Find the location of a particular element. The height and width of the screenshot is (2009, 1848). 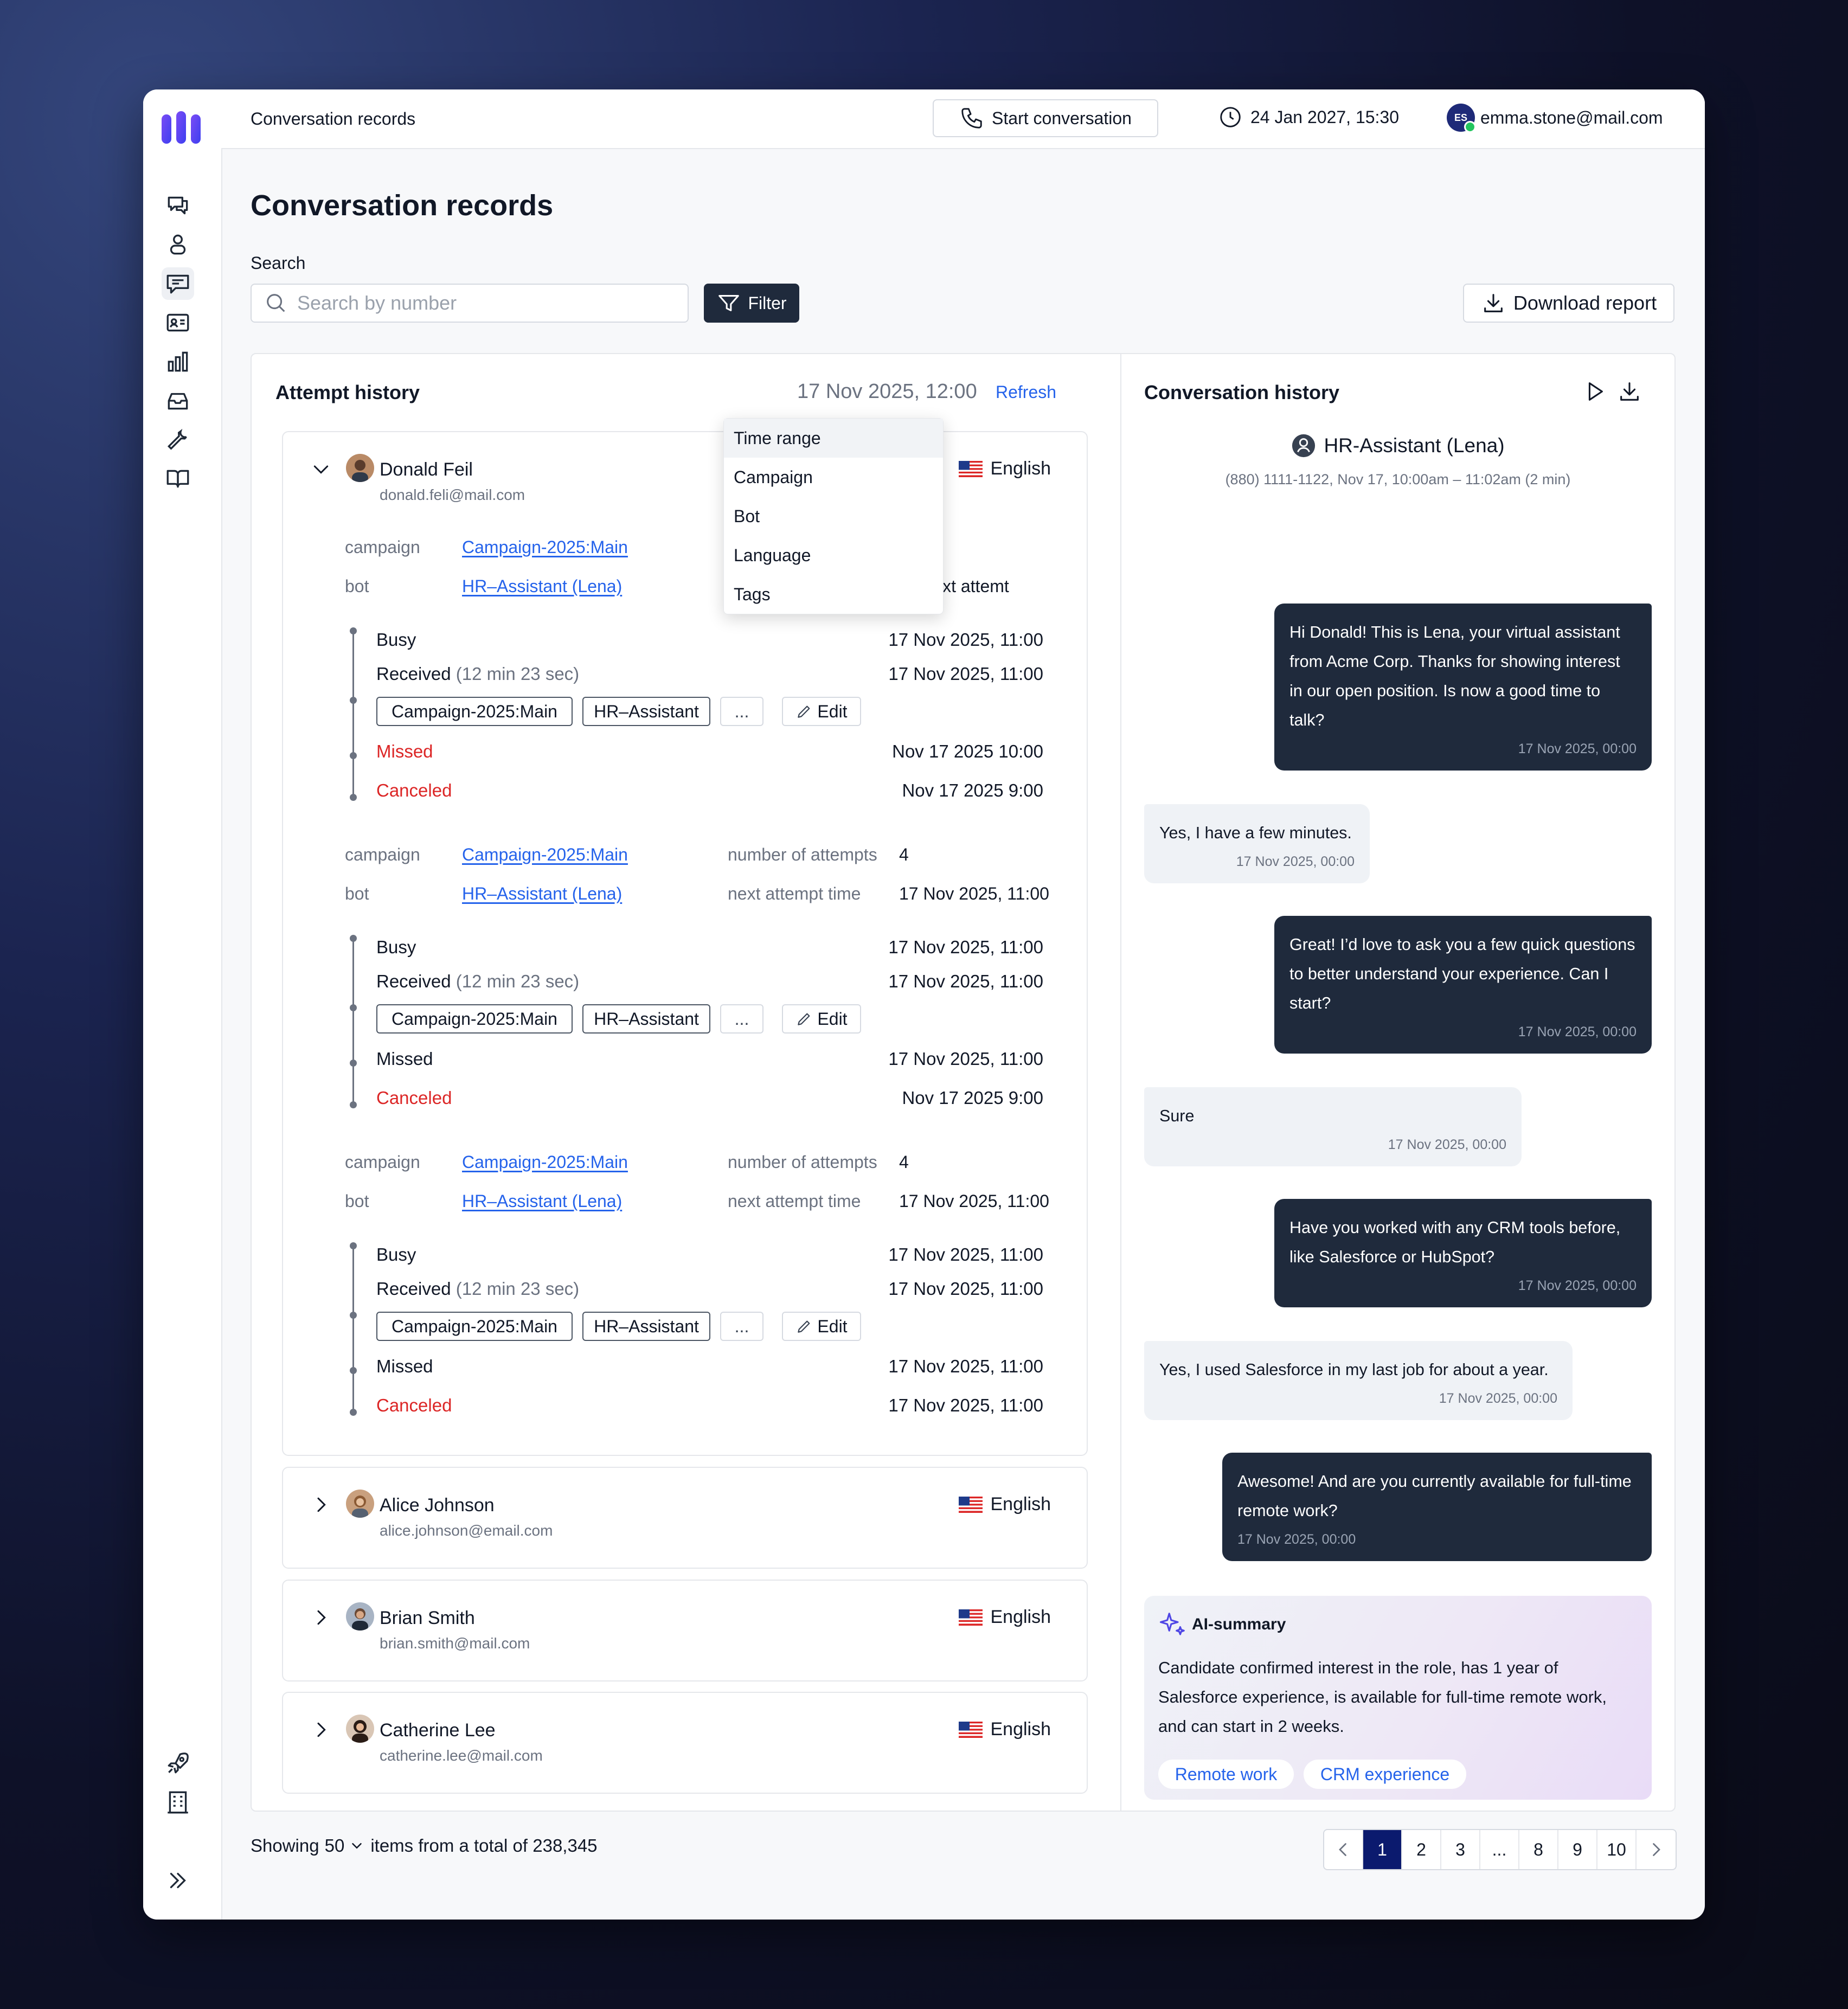

conversations-icon is located at coordinates (178, 283).